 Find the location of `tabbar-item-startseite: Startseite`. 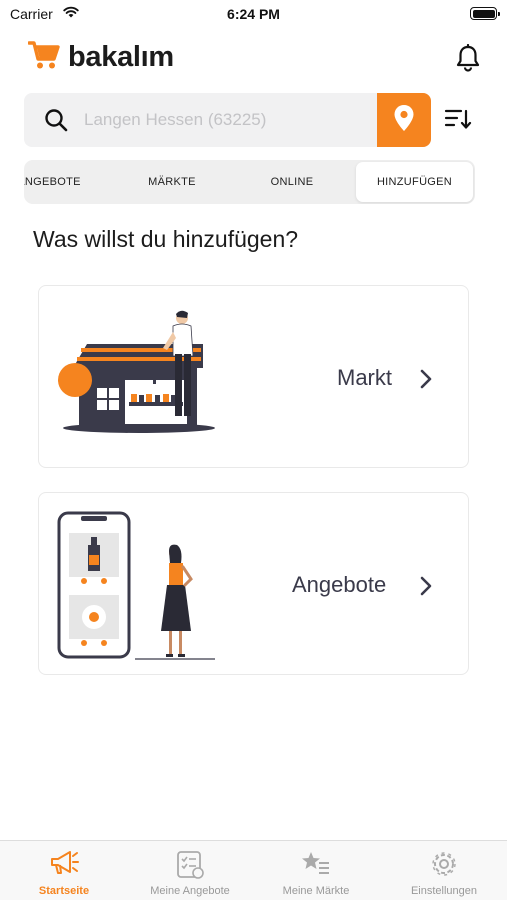

tabbar-item-startseite: Startseite is located at coordinates (64, 870).